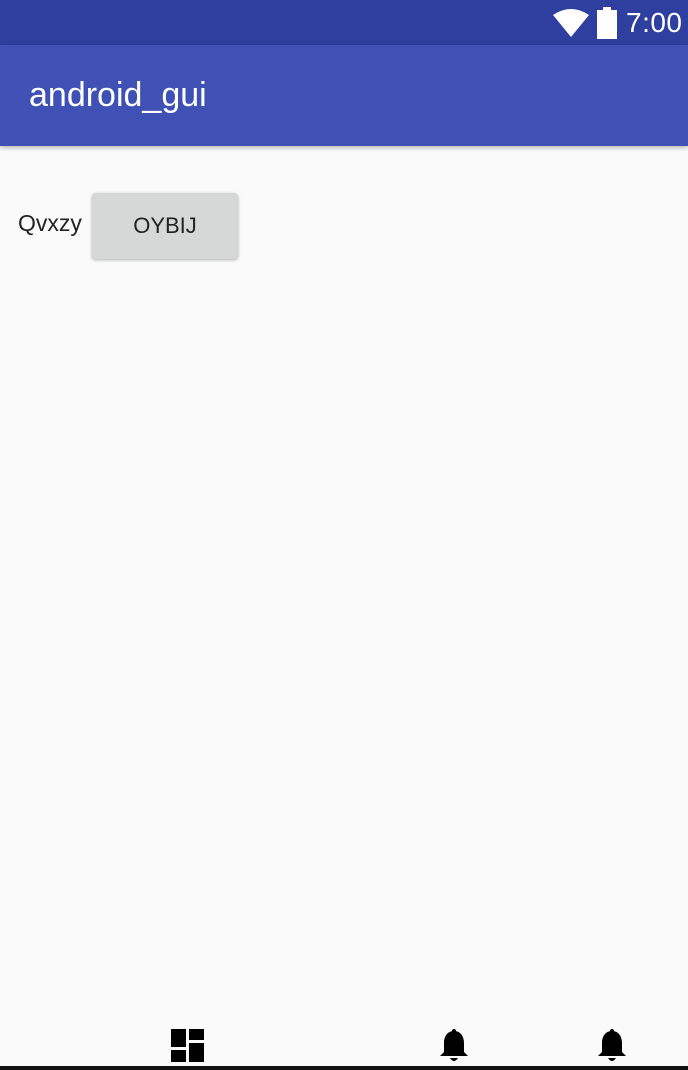 The width and height of the screenshot is (688, 1070). What do you see at coordinates (344, 1068) in the screenshot?
I see `bottom-divider` at bounding box center [344, 1068].